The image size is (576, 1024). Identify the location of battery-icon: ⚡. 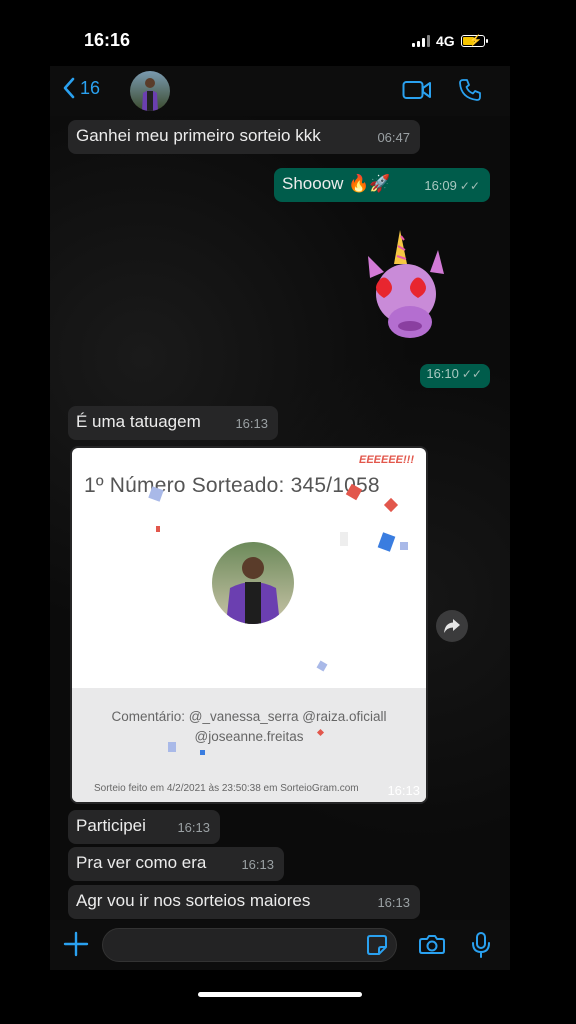
(474, 41).